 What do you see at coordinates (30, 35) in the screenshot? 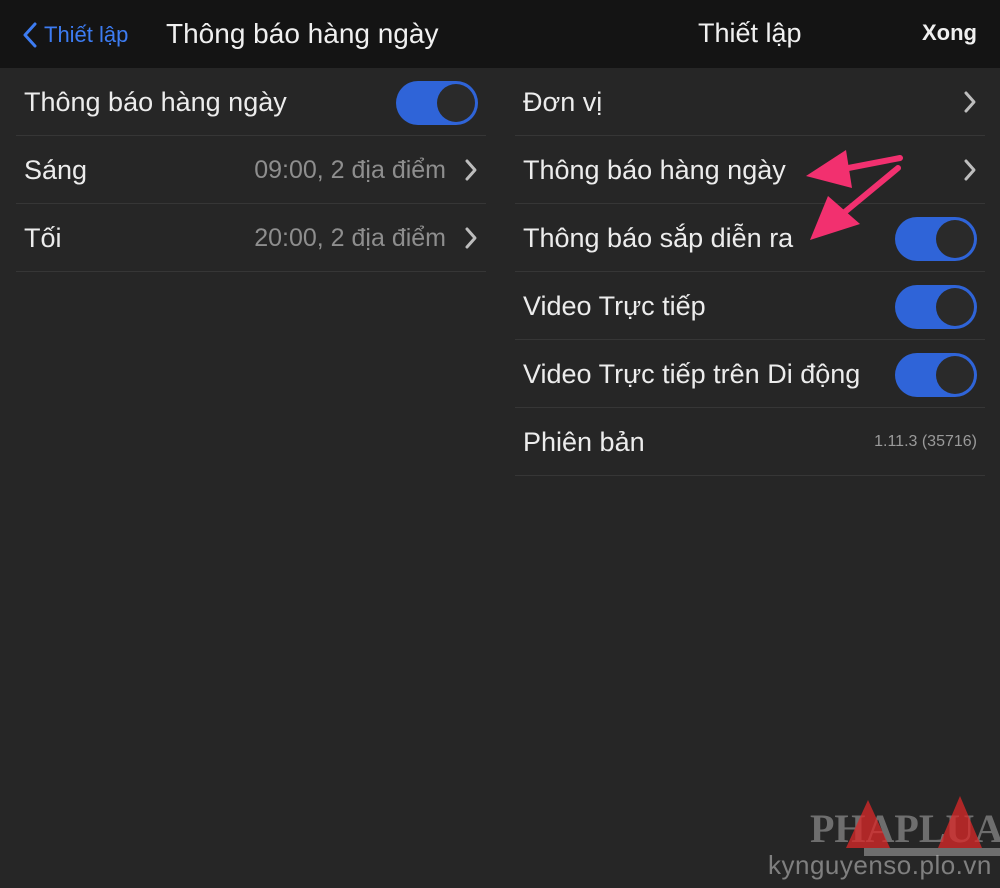
I see `chevron-left-icon` at bounding box center [30, 35].